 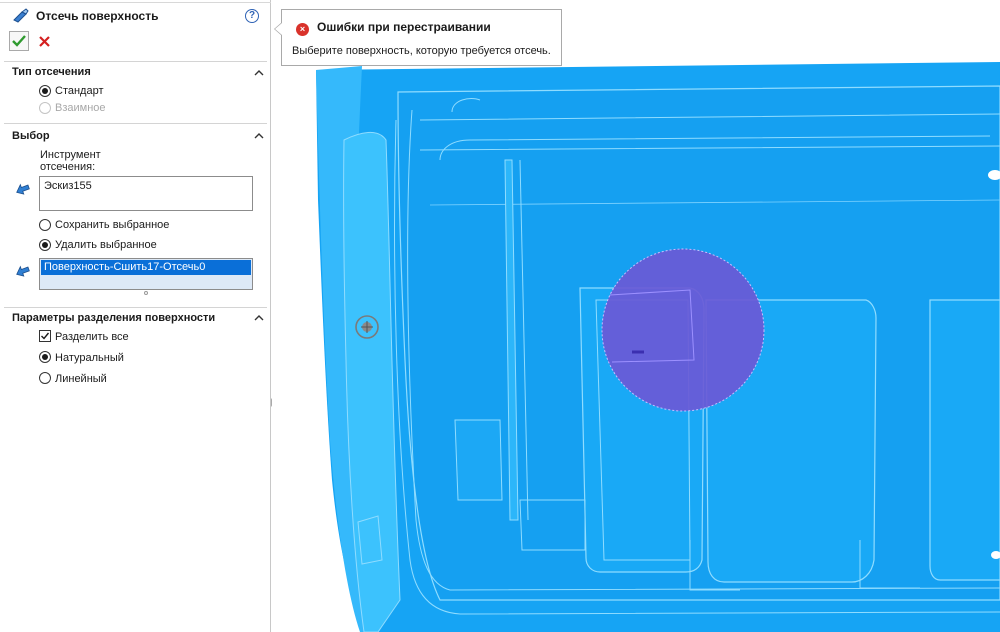 I want to click on radio-natural-label: Натуральный, so click(x=89, y=358).